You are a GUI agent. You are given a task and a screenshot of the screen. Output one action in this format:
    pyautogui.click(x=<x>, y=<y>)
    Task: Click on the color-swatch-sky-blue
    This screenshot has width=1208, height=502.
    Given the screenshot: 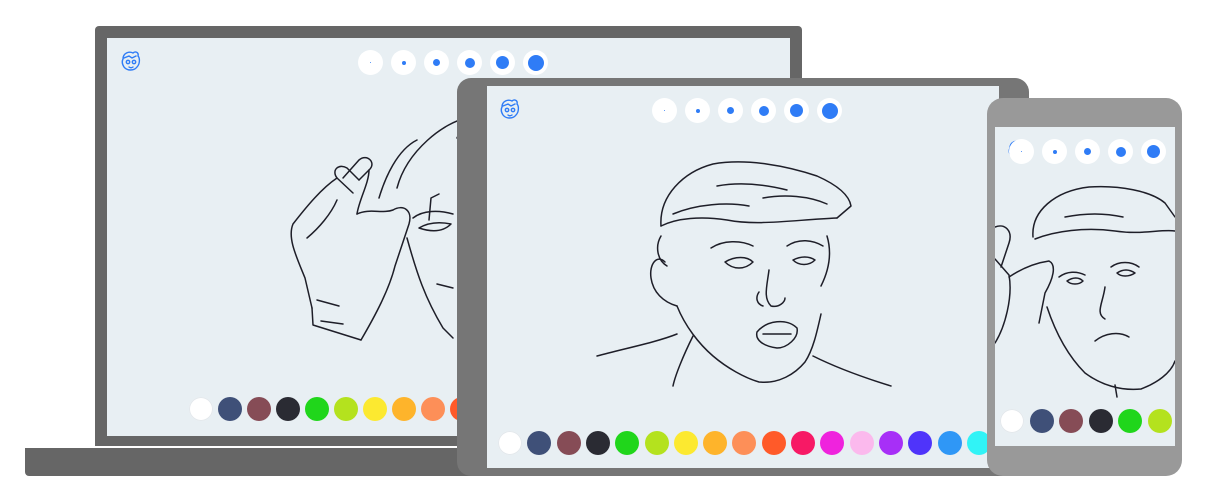 What is the action you would take?
    pyautogui.click(x=949, y=443)
    